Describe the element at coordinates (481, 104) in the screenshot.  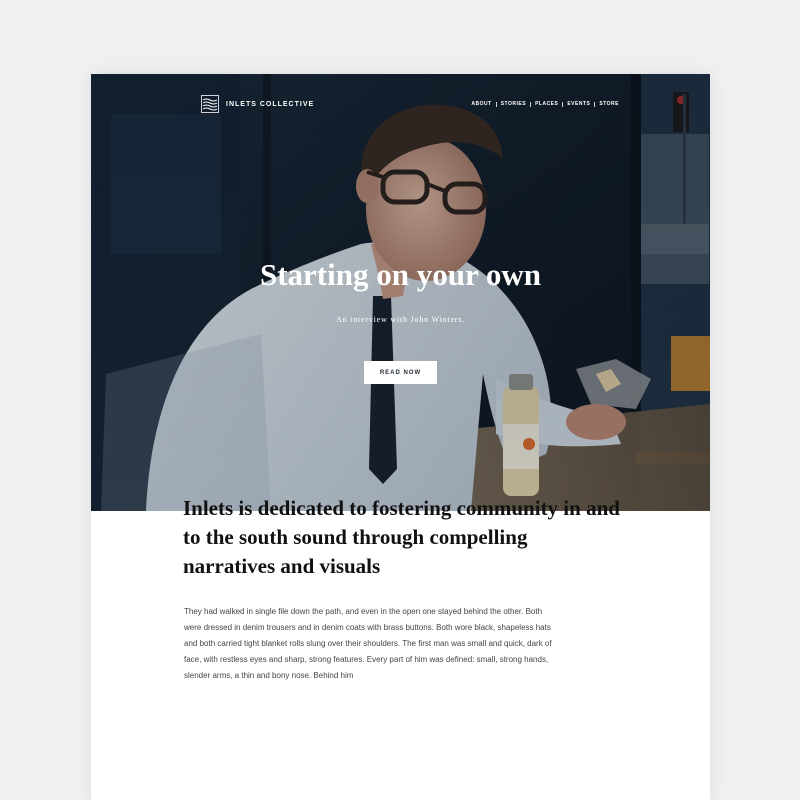
I see `nav-item-about: ABOUT` at that location.